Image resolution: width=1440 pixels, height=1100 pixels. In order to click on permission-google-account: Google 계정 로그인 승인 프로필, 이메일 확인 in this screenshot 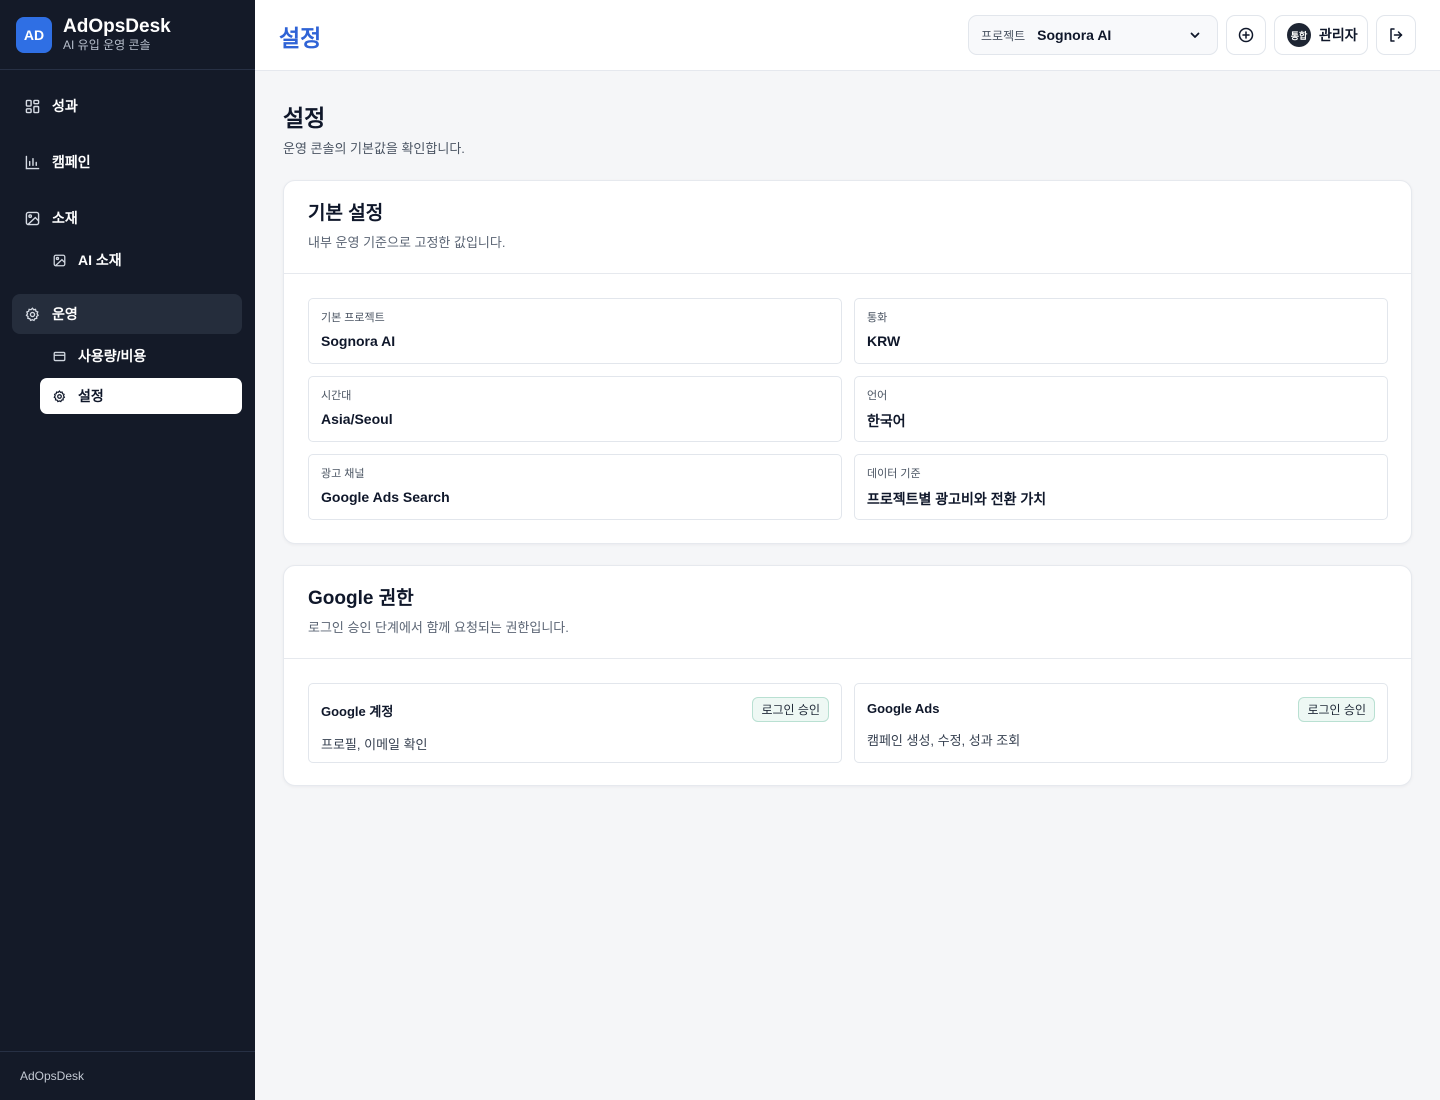, I will do `click(575, 723)`.